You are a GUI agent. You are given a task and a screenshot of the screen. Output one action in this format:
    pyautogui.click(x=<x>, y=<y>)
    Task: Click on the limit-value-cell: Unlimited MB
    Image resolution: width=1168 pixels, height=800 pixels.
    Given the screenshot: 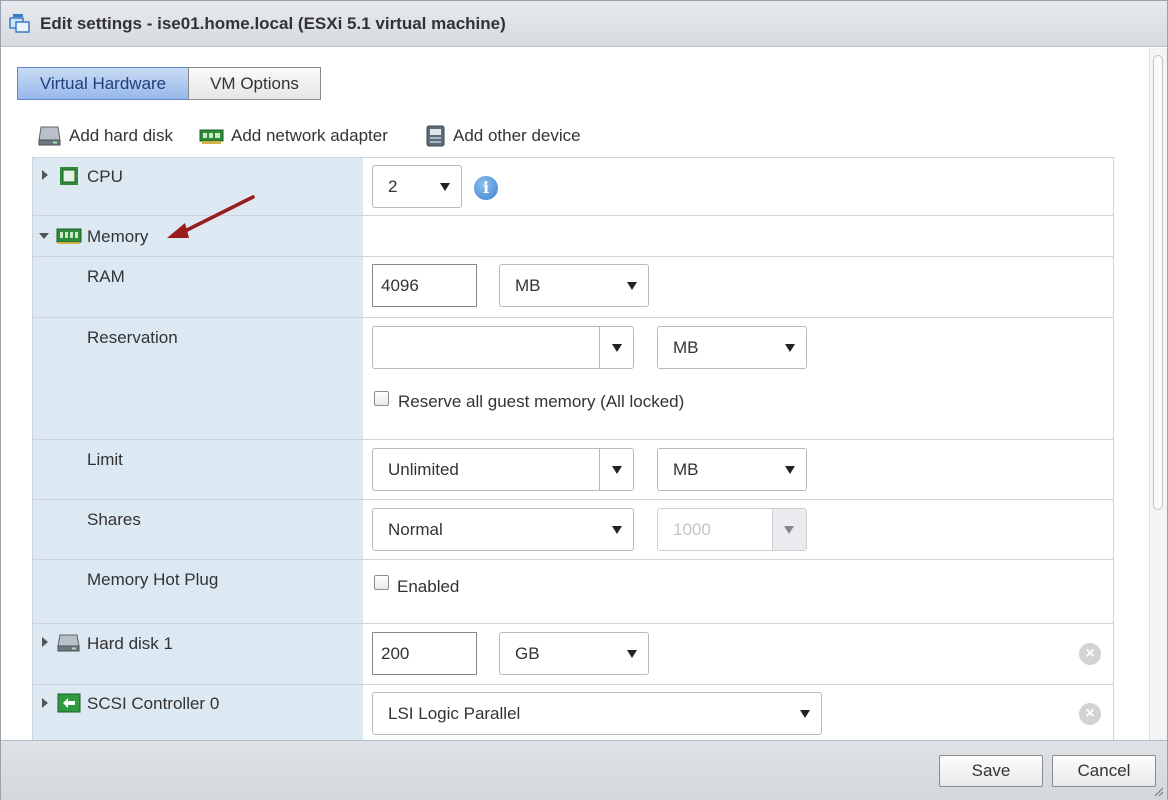 What is the action you would take?
    pyautogui.click(x=738, y=469)
    